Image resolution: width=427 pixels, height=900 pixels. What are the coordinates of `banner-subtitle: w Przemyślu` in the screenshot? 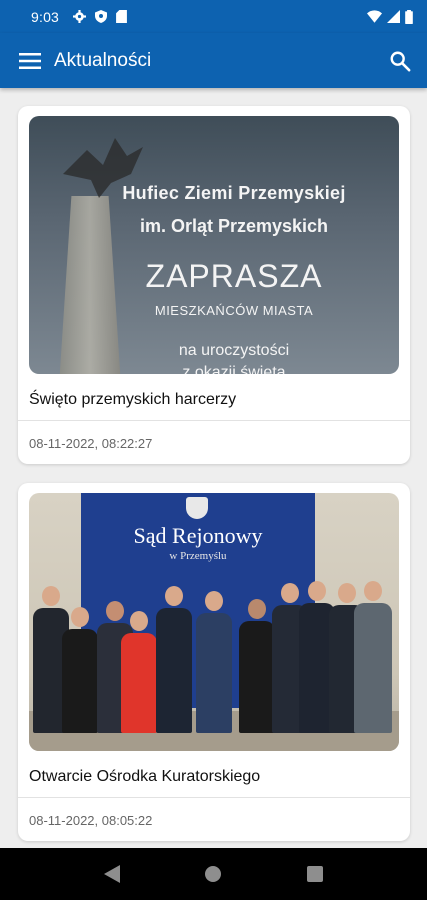 It's located at (198, 556).